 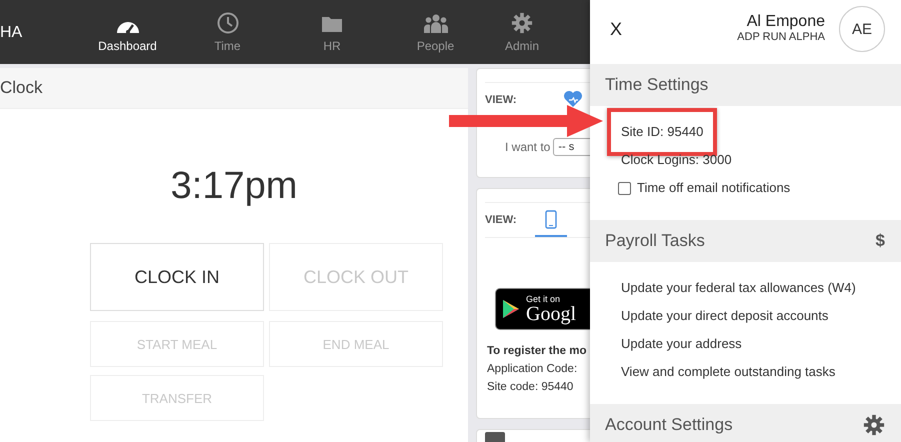 I want to click on code-text: Site code: 95440, so click(x=530, y=387).